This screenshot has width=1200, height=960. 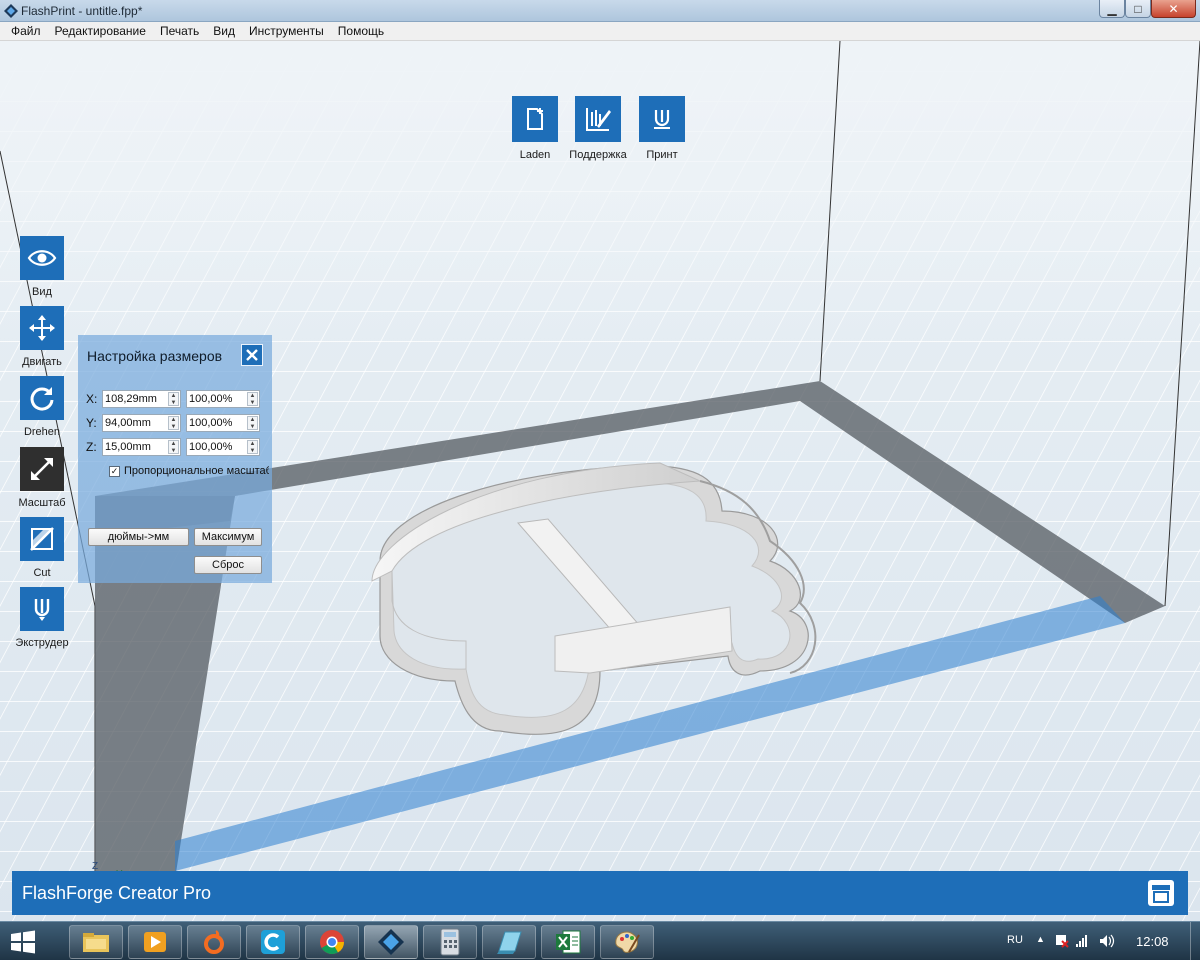 What do you see at coordinates (662, 119) in the screenshot?
I see `print-icon` at bounding box center [662, 119].